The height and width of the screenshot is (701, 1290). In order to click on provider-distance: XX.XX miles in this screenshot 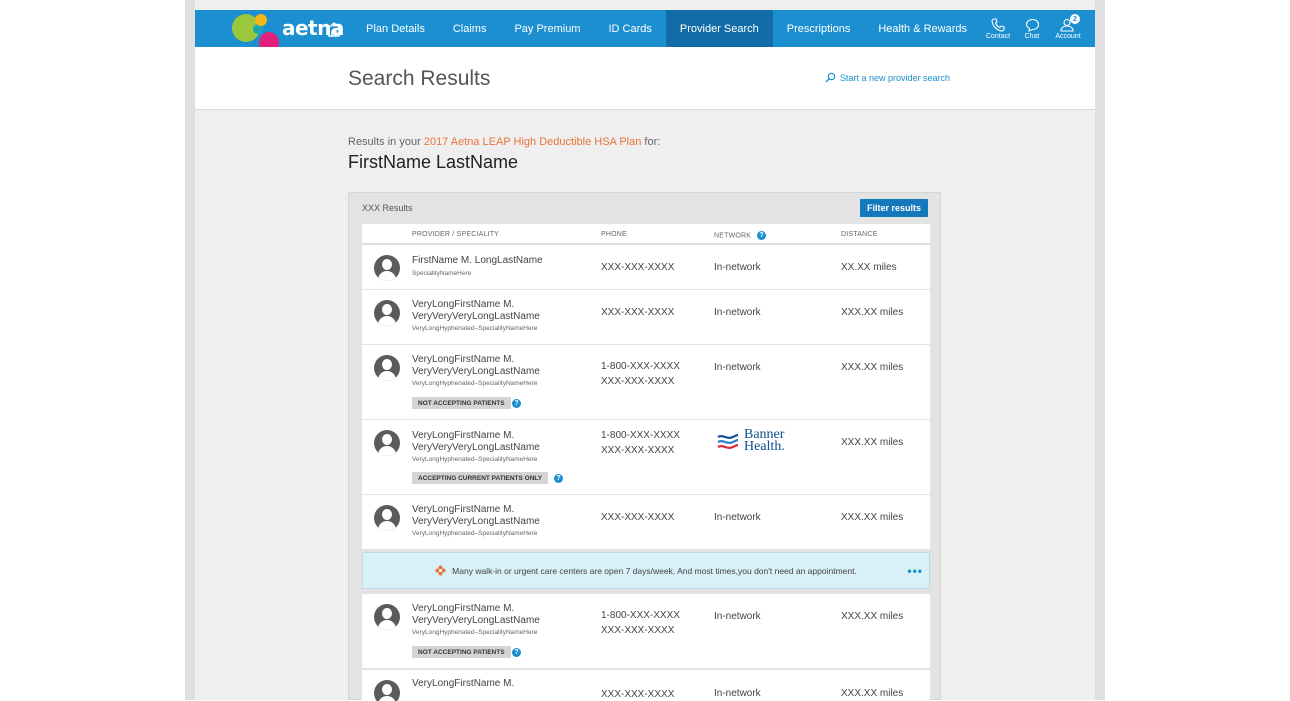, I will do `click(869, 267)`.